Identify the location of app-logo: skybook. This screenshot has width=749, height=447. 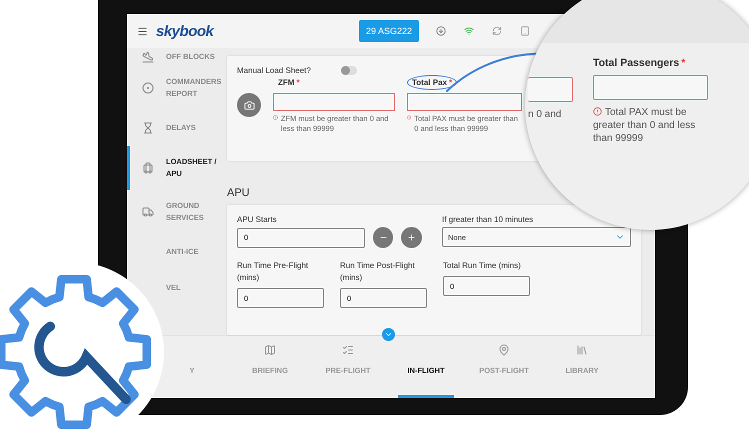
(185, 31).